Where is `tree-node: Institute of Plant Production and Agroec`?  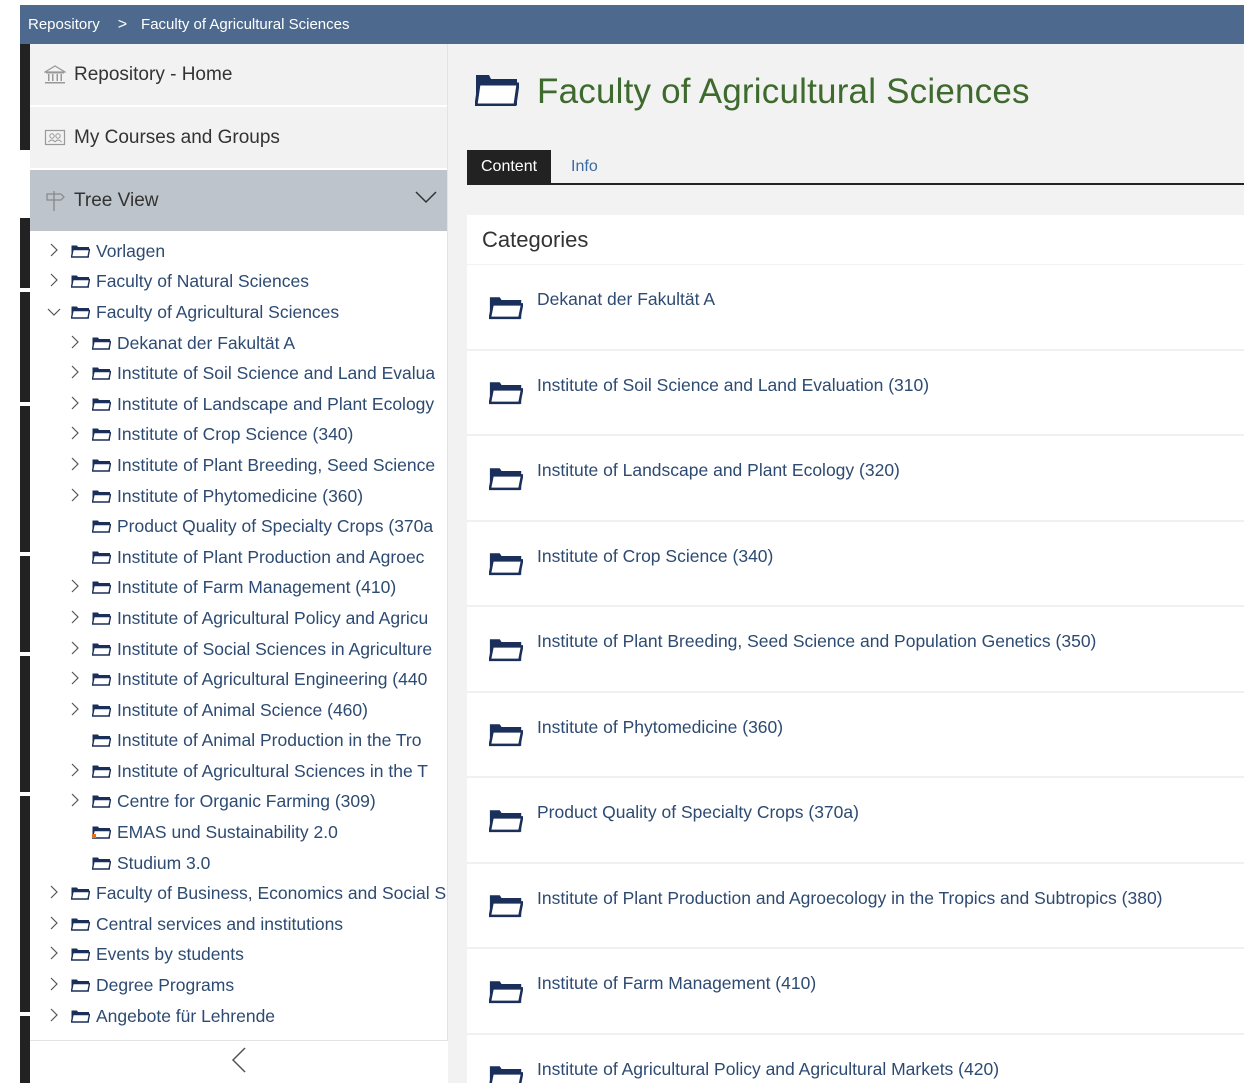
tree-node: Institute of Plant Production and Agroec is located at coordinates (238, 557).